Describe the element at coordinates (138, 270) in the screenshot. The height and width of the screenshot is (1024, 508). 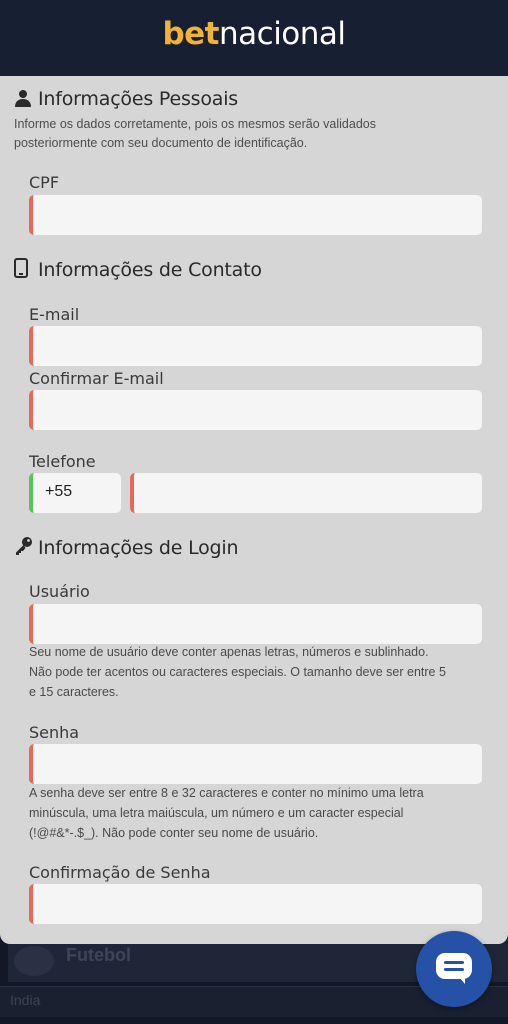
I see `section-title-contact: Informações de Contato` at that location.